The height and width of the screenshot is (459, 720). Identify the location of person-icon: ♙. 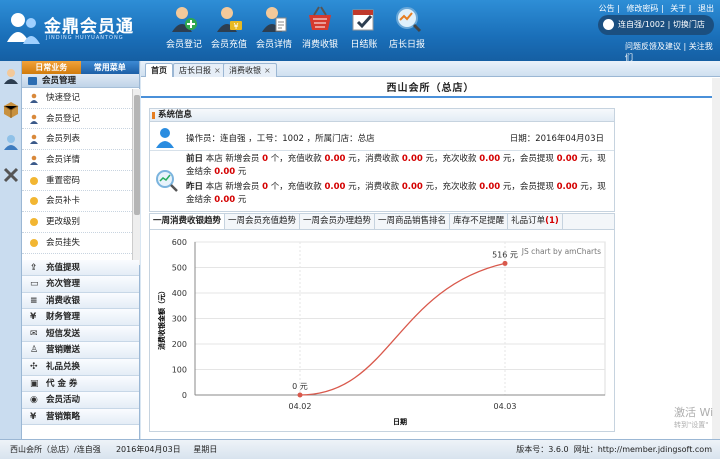
(34, 350).